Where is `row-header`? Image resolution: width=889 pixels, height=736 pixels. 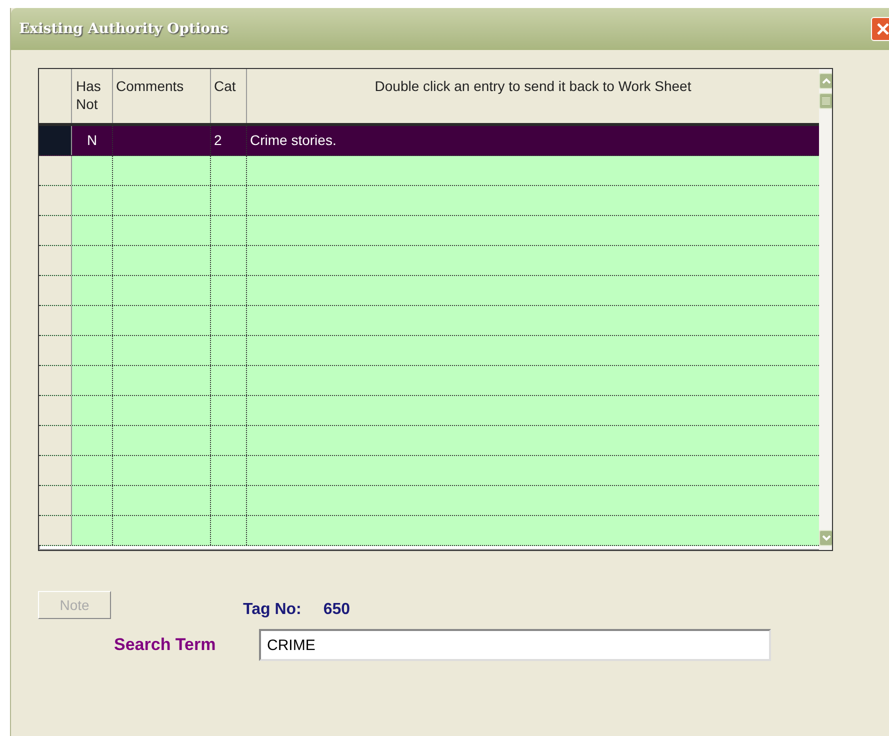
row-header is located at coordinates (55, 140).